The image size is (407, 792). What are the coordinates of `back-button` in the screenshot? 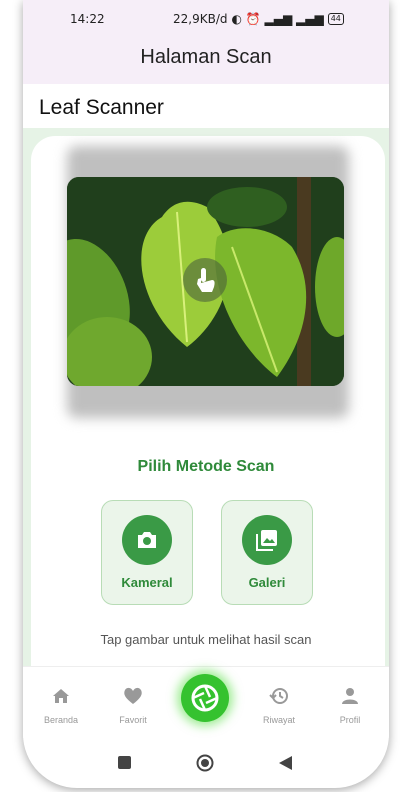 It's located at (285, 765).